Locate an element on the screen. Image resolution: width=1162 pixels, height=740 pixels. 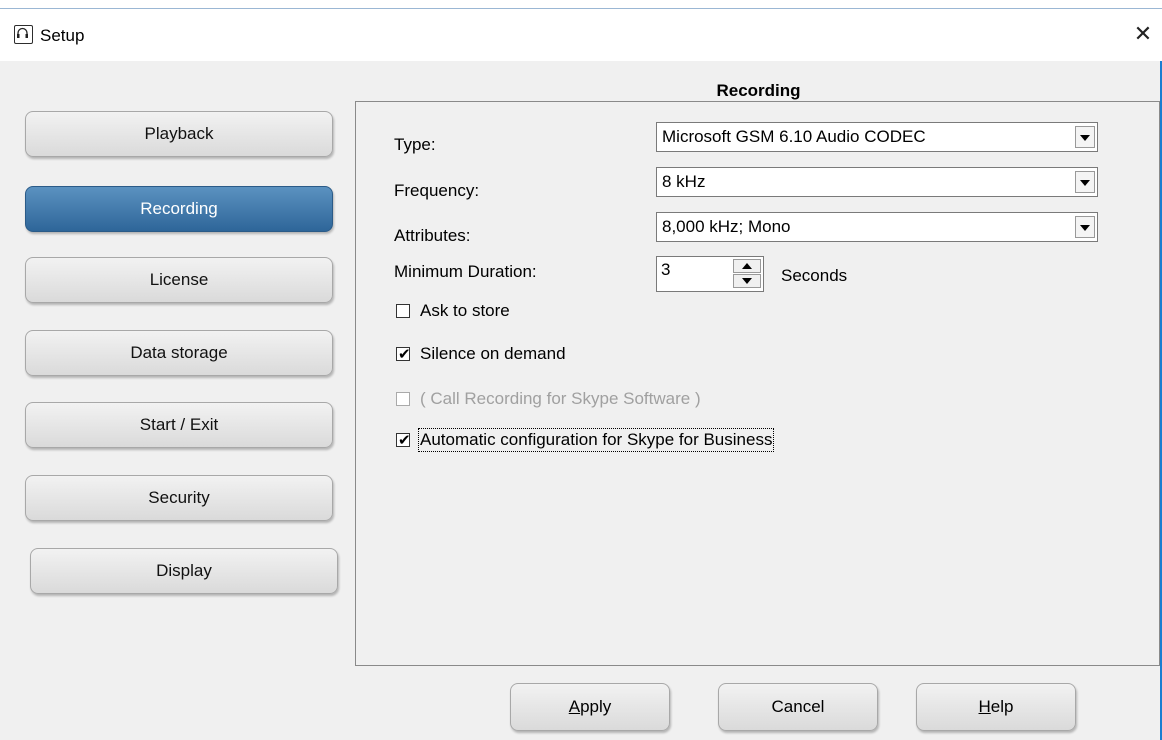
nav-button-display: Display is located at coordinates (184, 571).